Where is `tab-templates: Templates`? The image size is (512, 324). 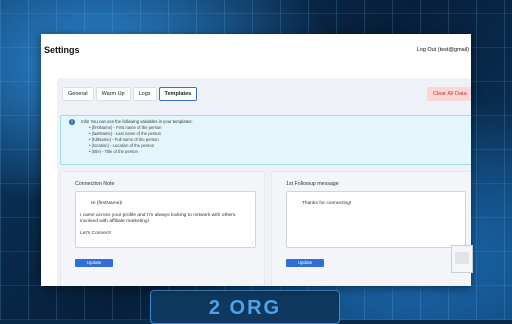
tab-templates: Templates is located at coordinates (178, 94).